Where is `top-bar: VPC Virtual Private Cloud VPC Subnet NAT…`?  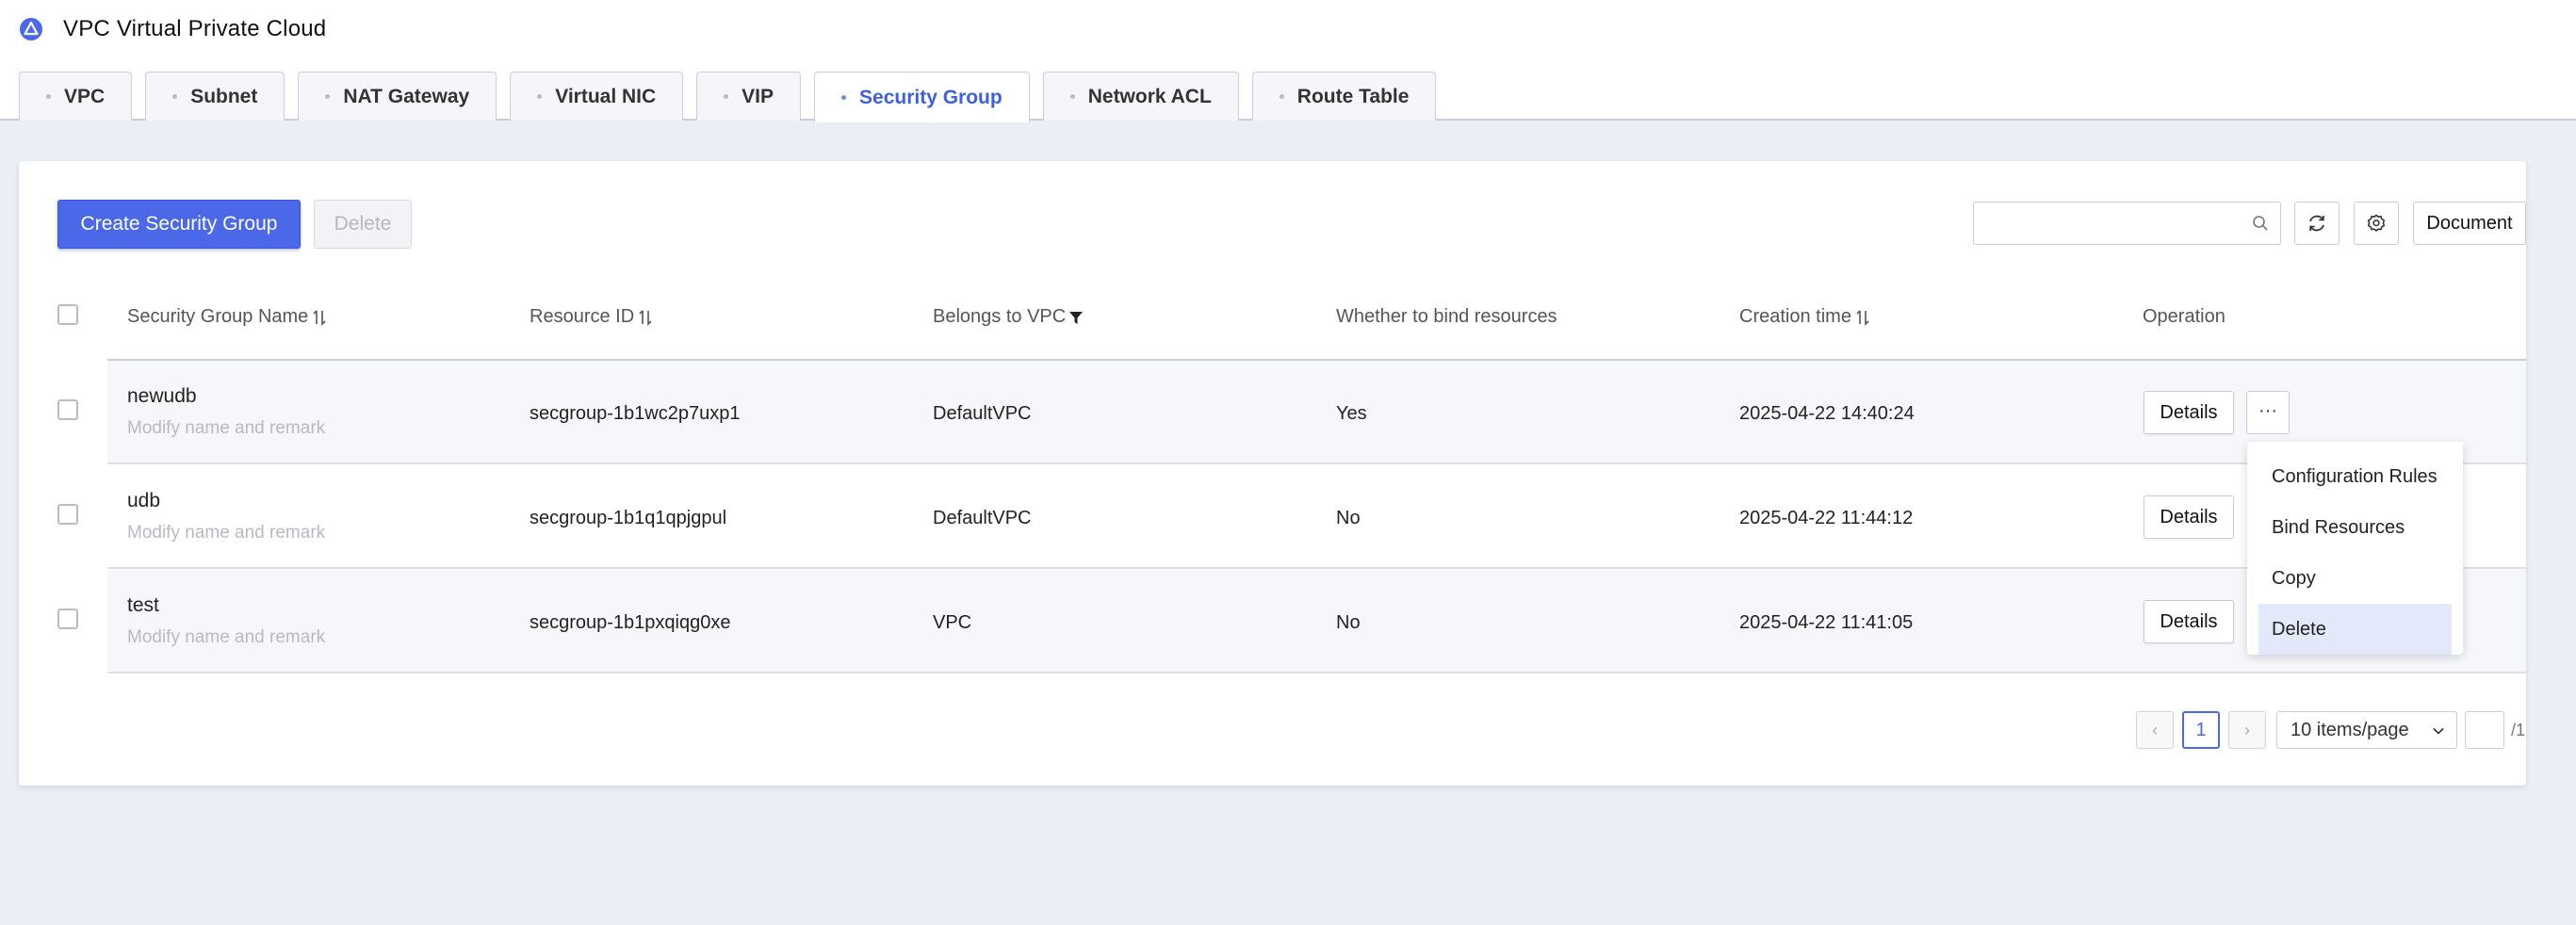 top-bar: VPC Virtual Private Cloud VPC Subnet NAT… is located at coordinates (1288, 61).